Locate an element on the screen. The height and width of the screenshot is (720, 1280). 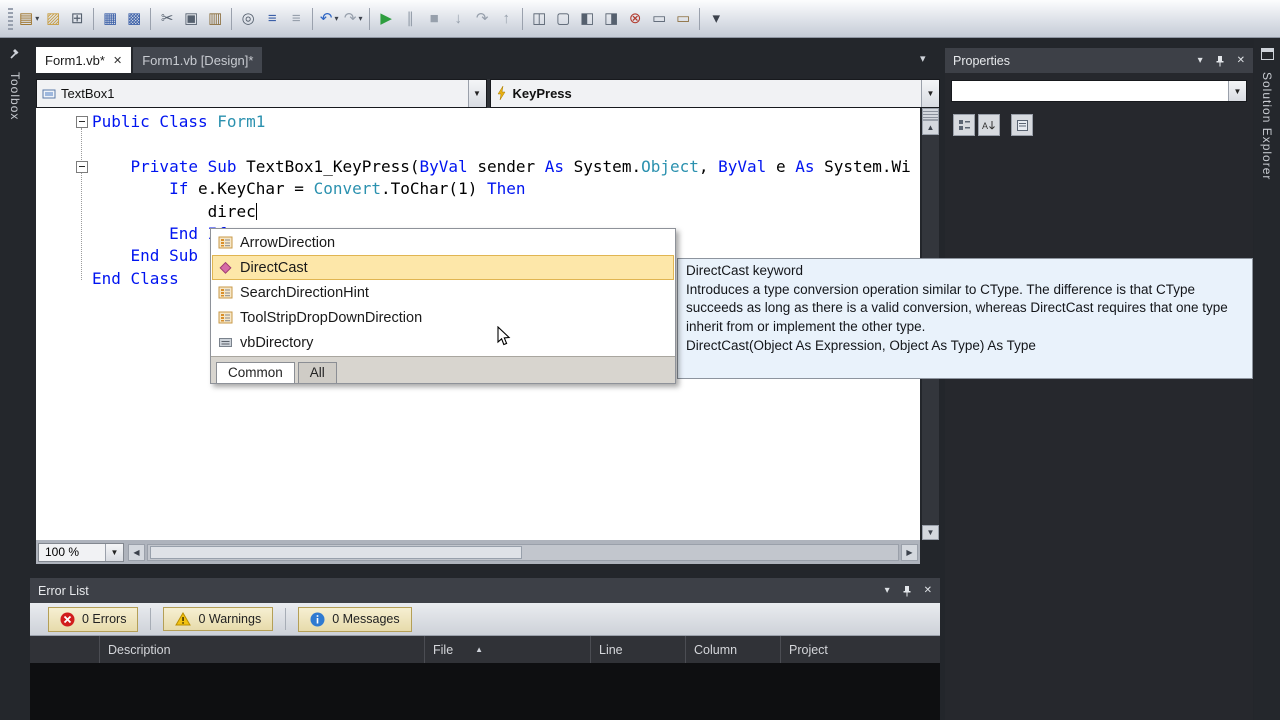
code-line is located at coordinates (478, 144).